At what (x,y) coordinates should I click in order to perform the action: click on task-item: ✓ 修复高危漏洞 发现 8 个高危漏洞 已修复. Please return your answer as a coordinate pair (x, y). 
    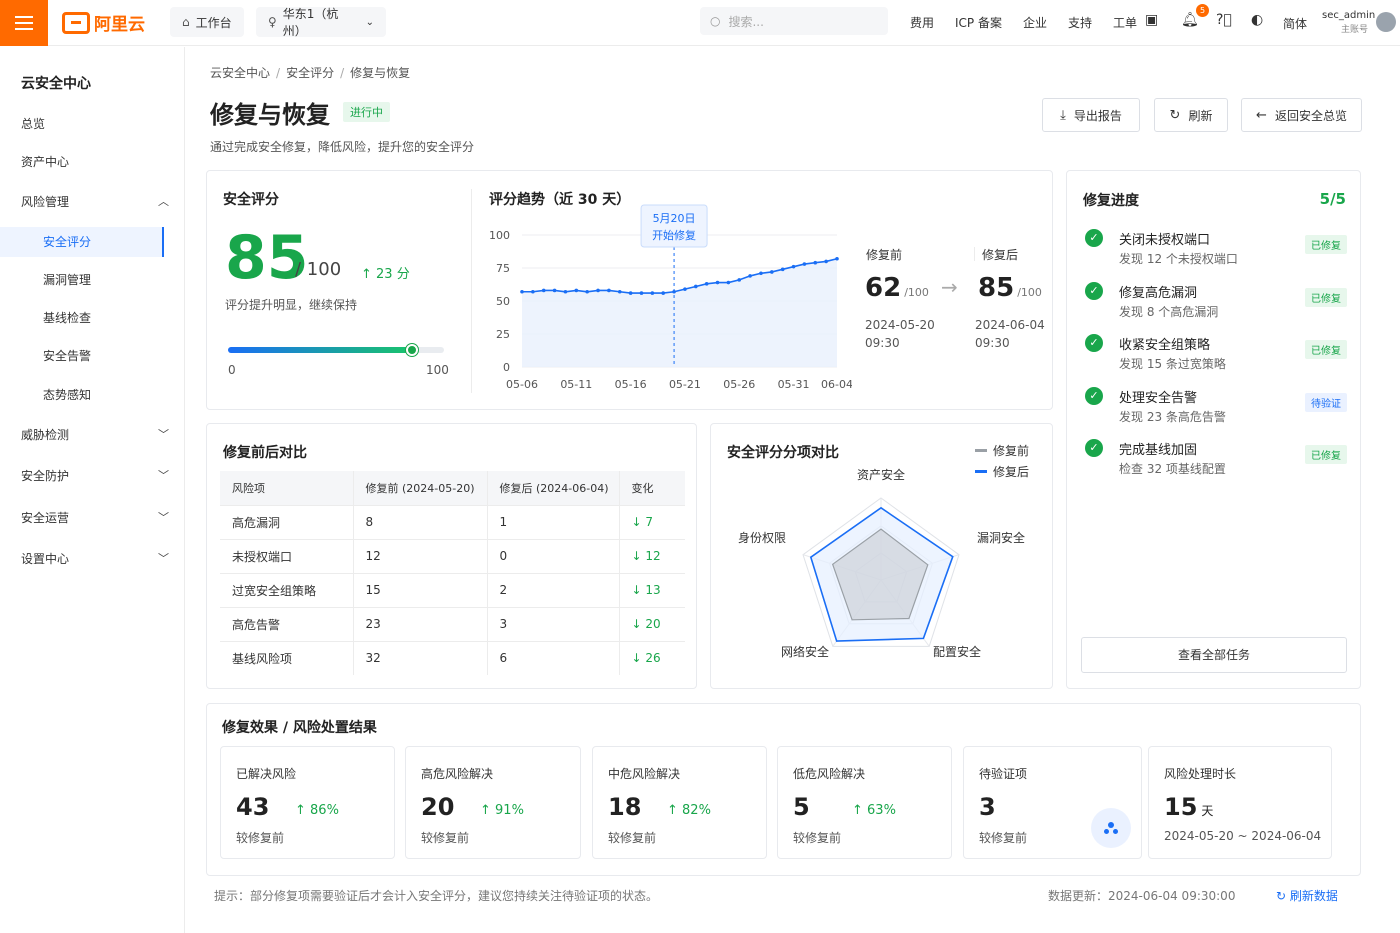
    Looking at the image, I should click on (1216, 307).